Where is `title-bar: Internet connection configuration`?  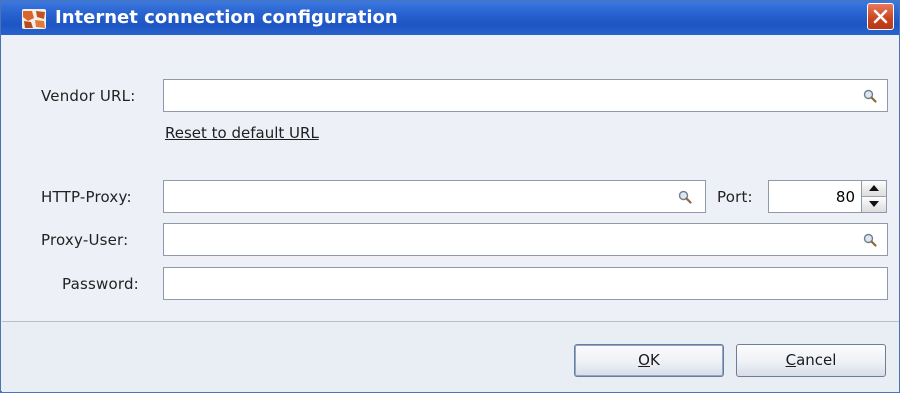 title-bar: Internet connection configuration is located at coordinates (450, 18).